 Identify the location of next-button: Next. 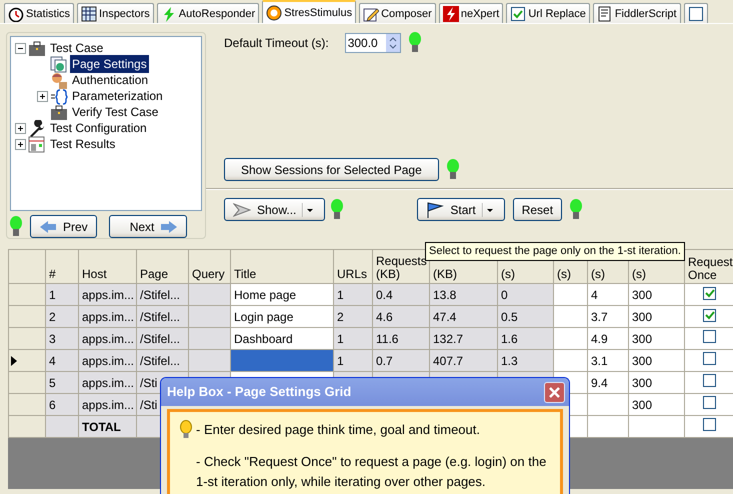
(148, 226).